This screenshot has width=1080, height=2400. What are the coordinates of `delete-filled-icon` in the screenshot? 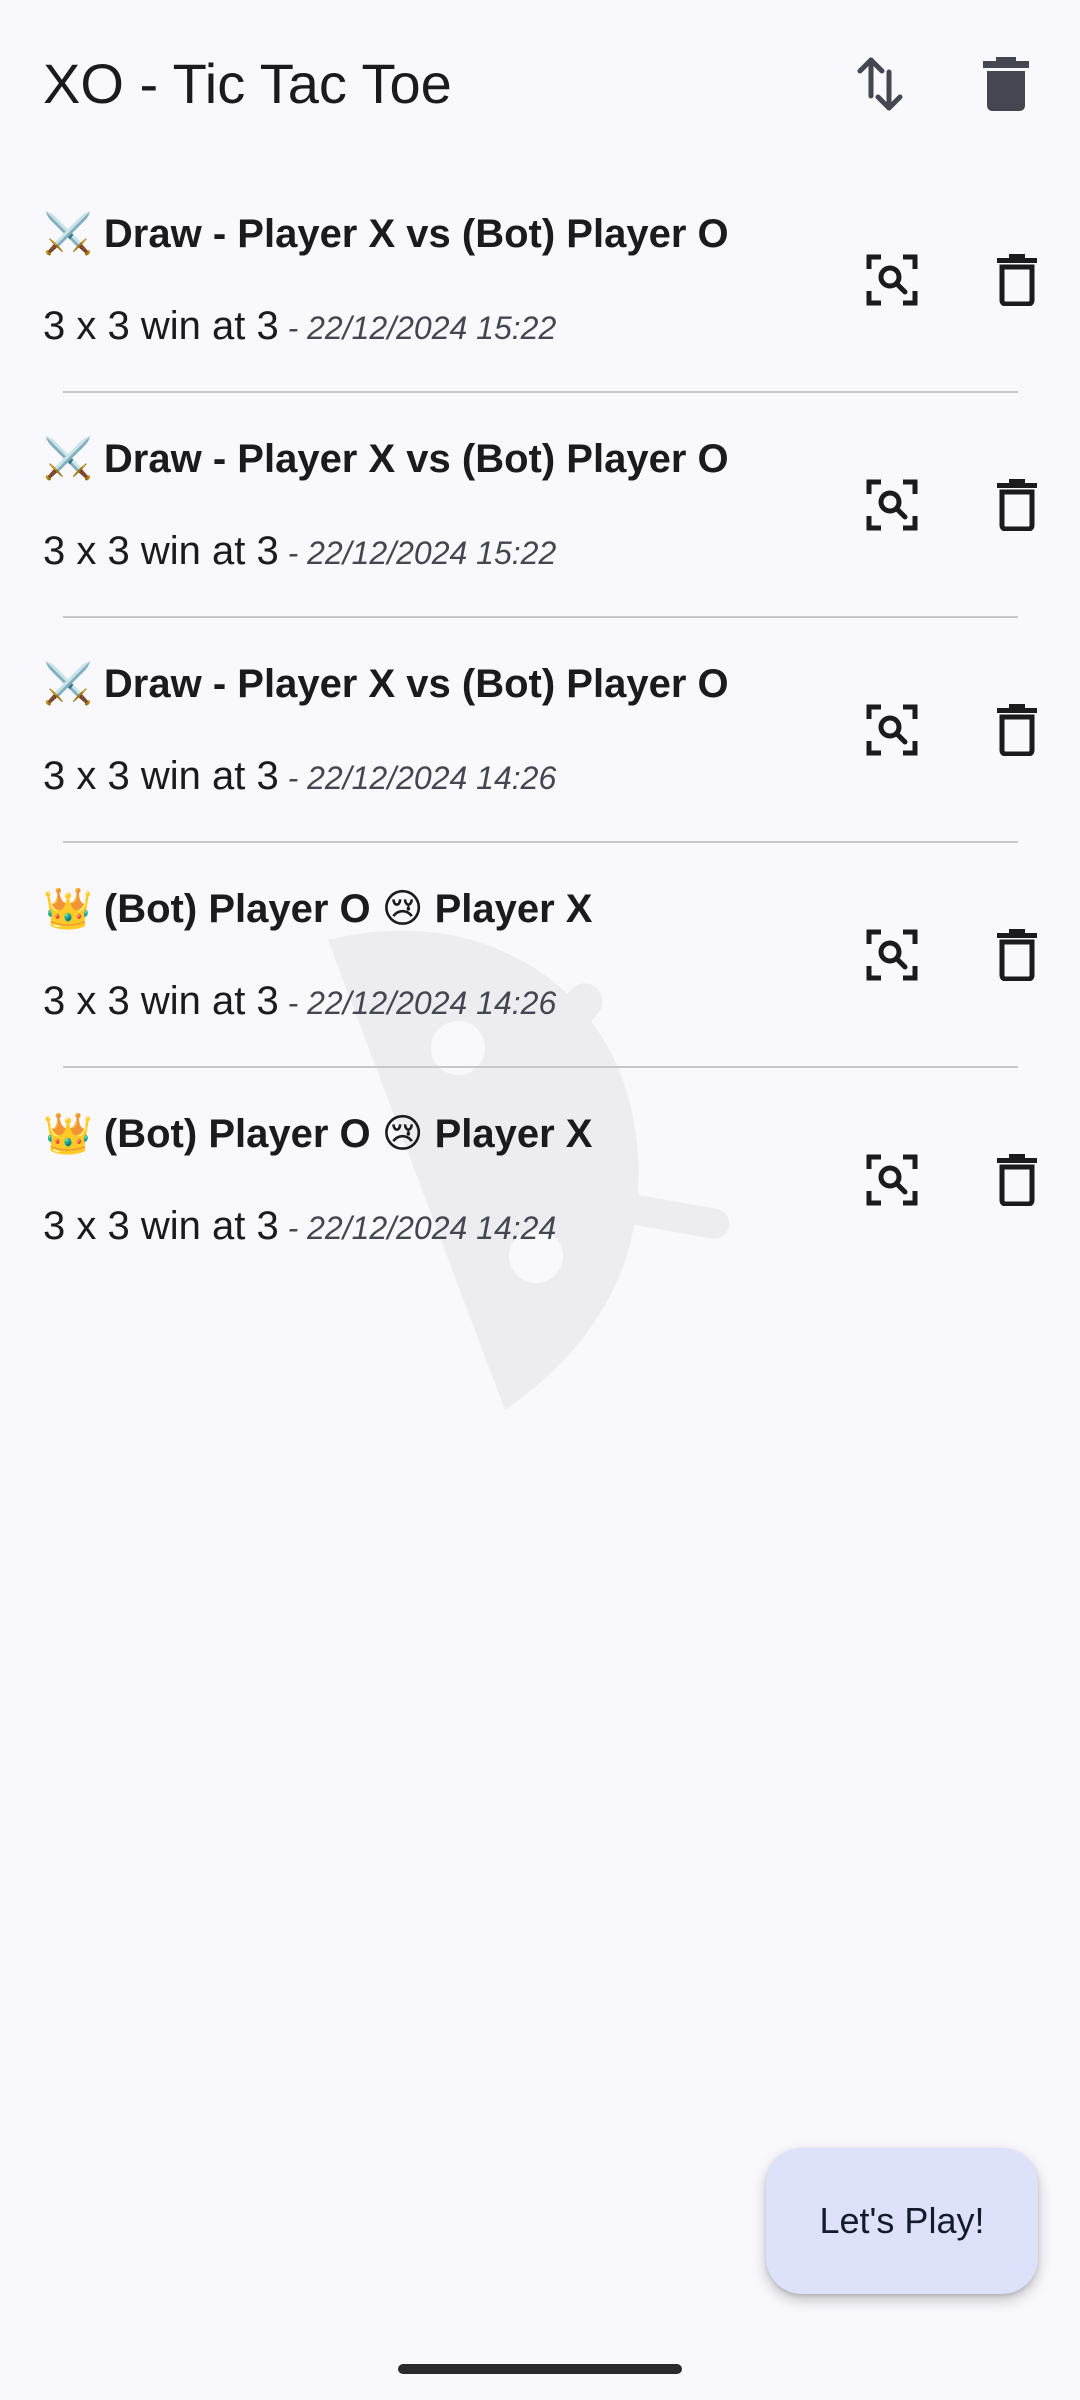 It's located at (1006, 84).